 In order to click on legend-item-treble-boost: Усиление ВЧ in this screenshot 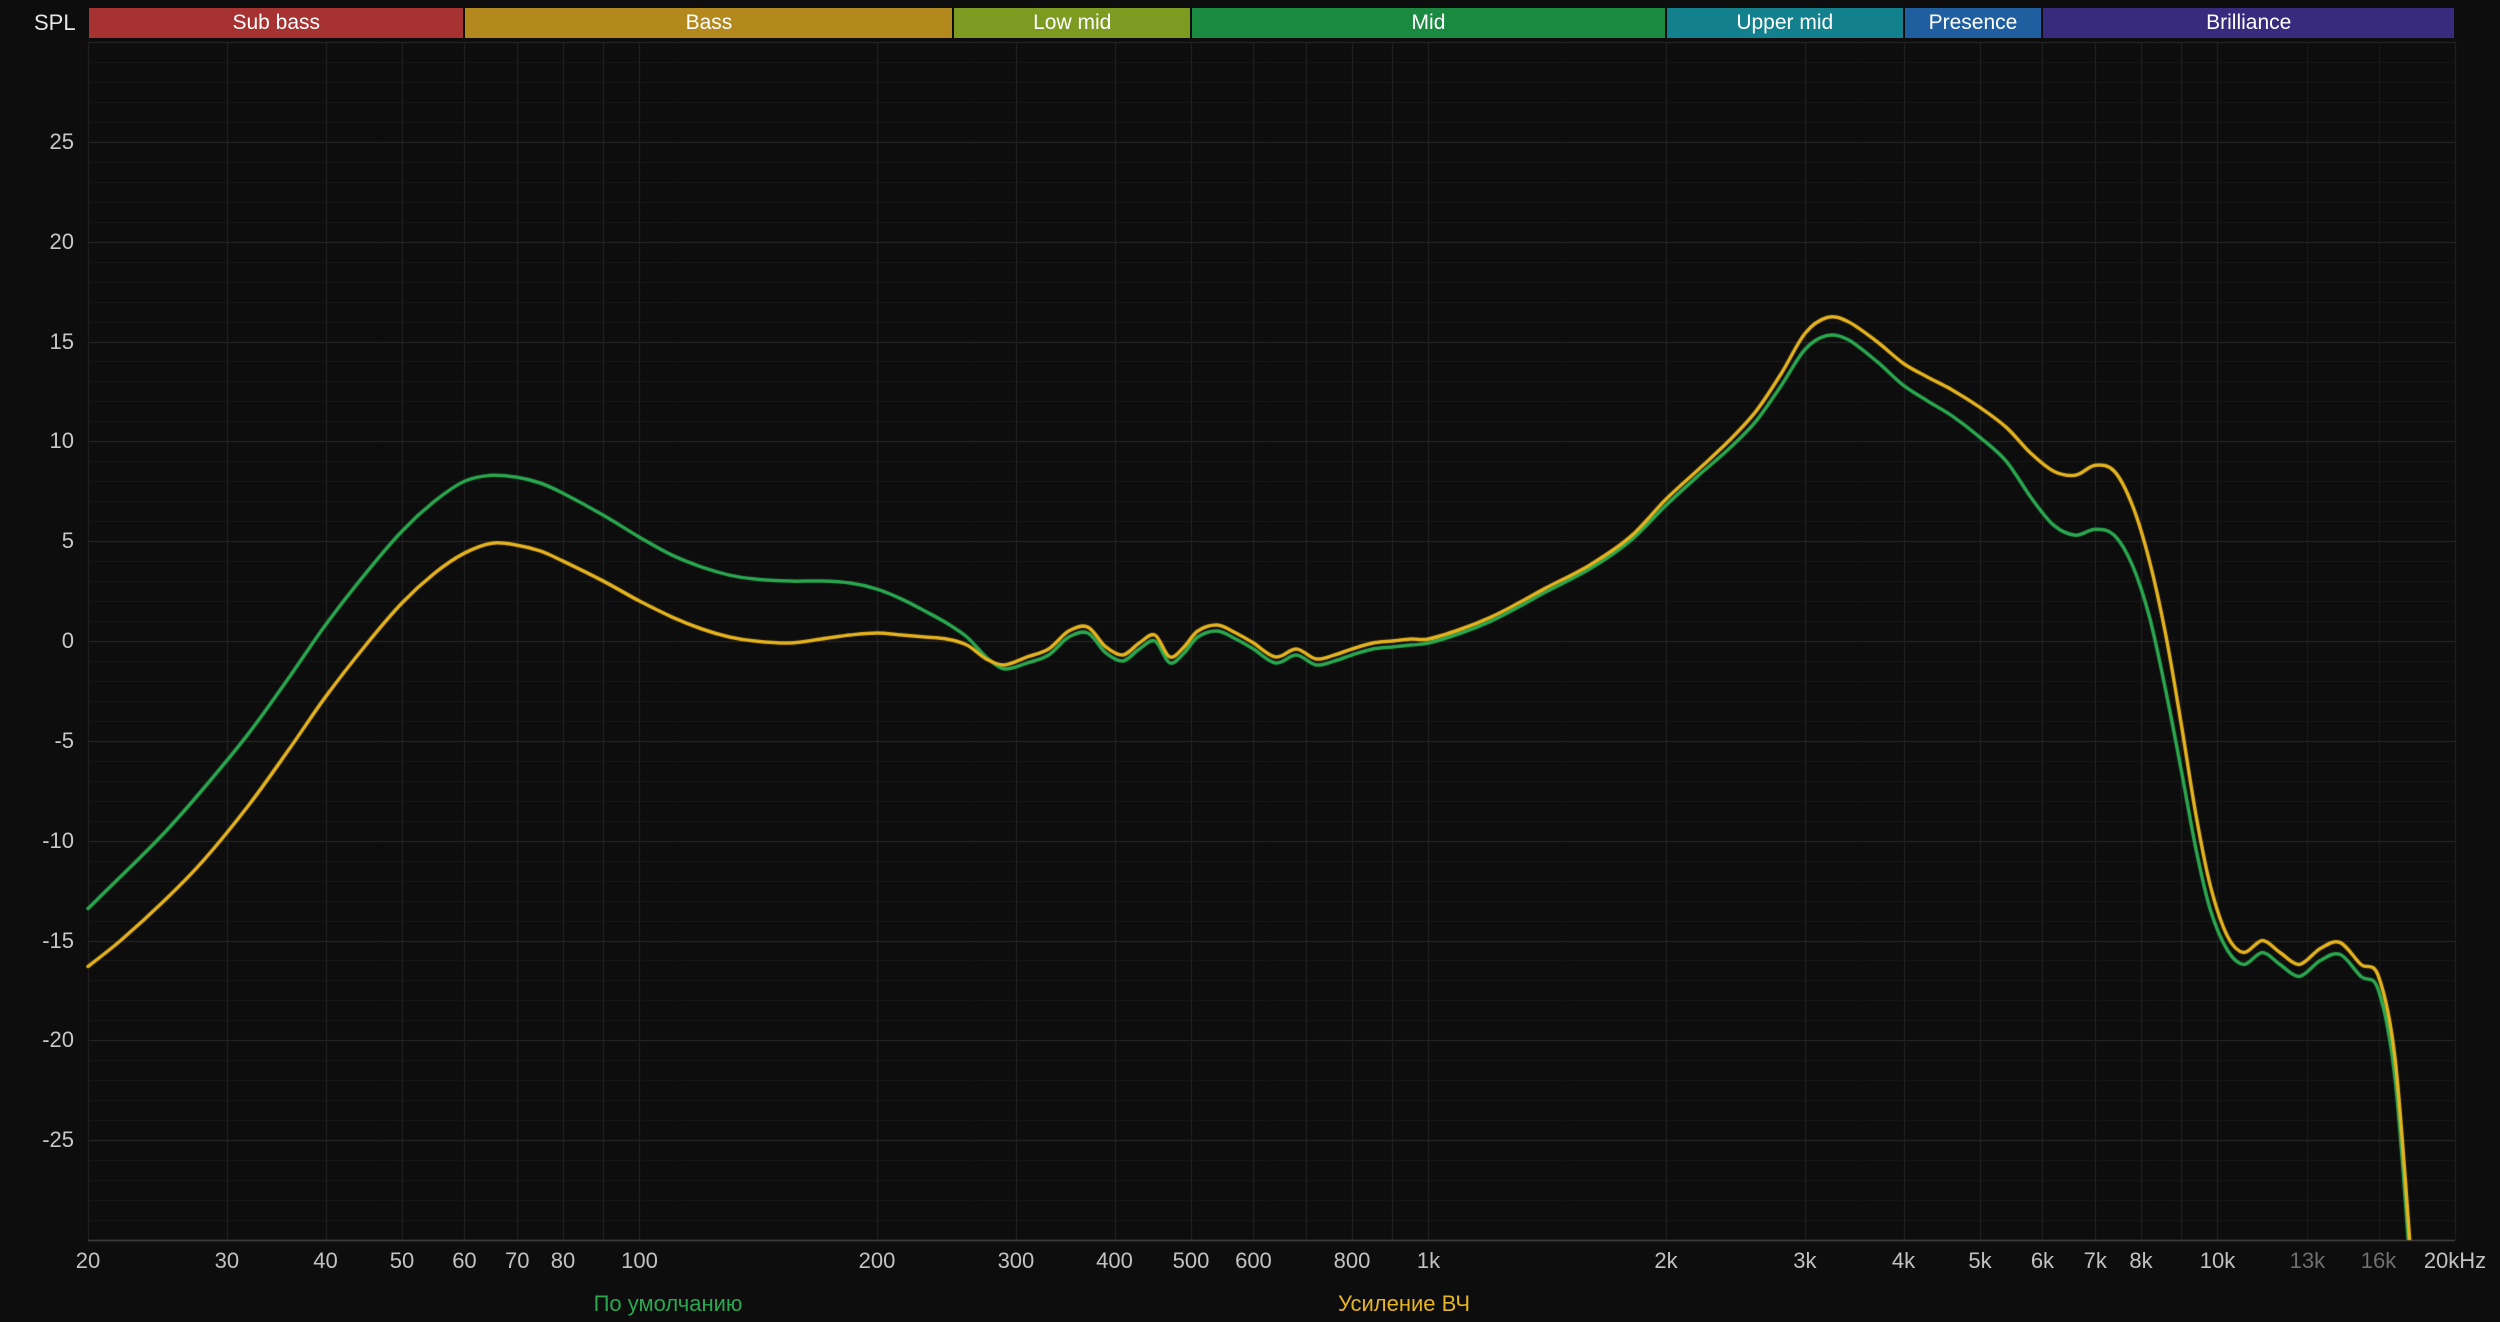, I will do `click(1404, 1304)`.